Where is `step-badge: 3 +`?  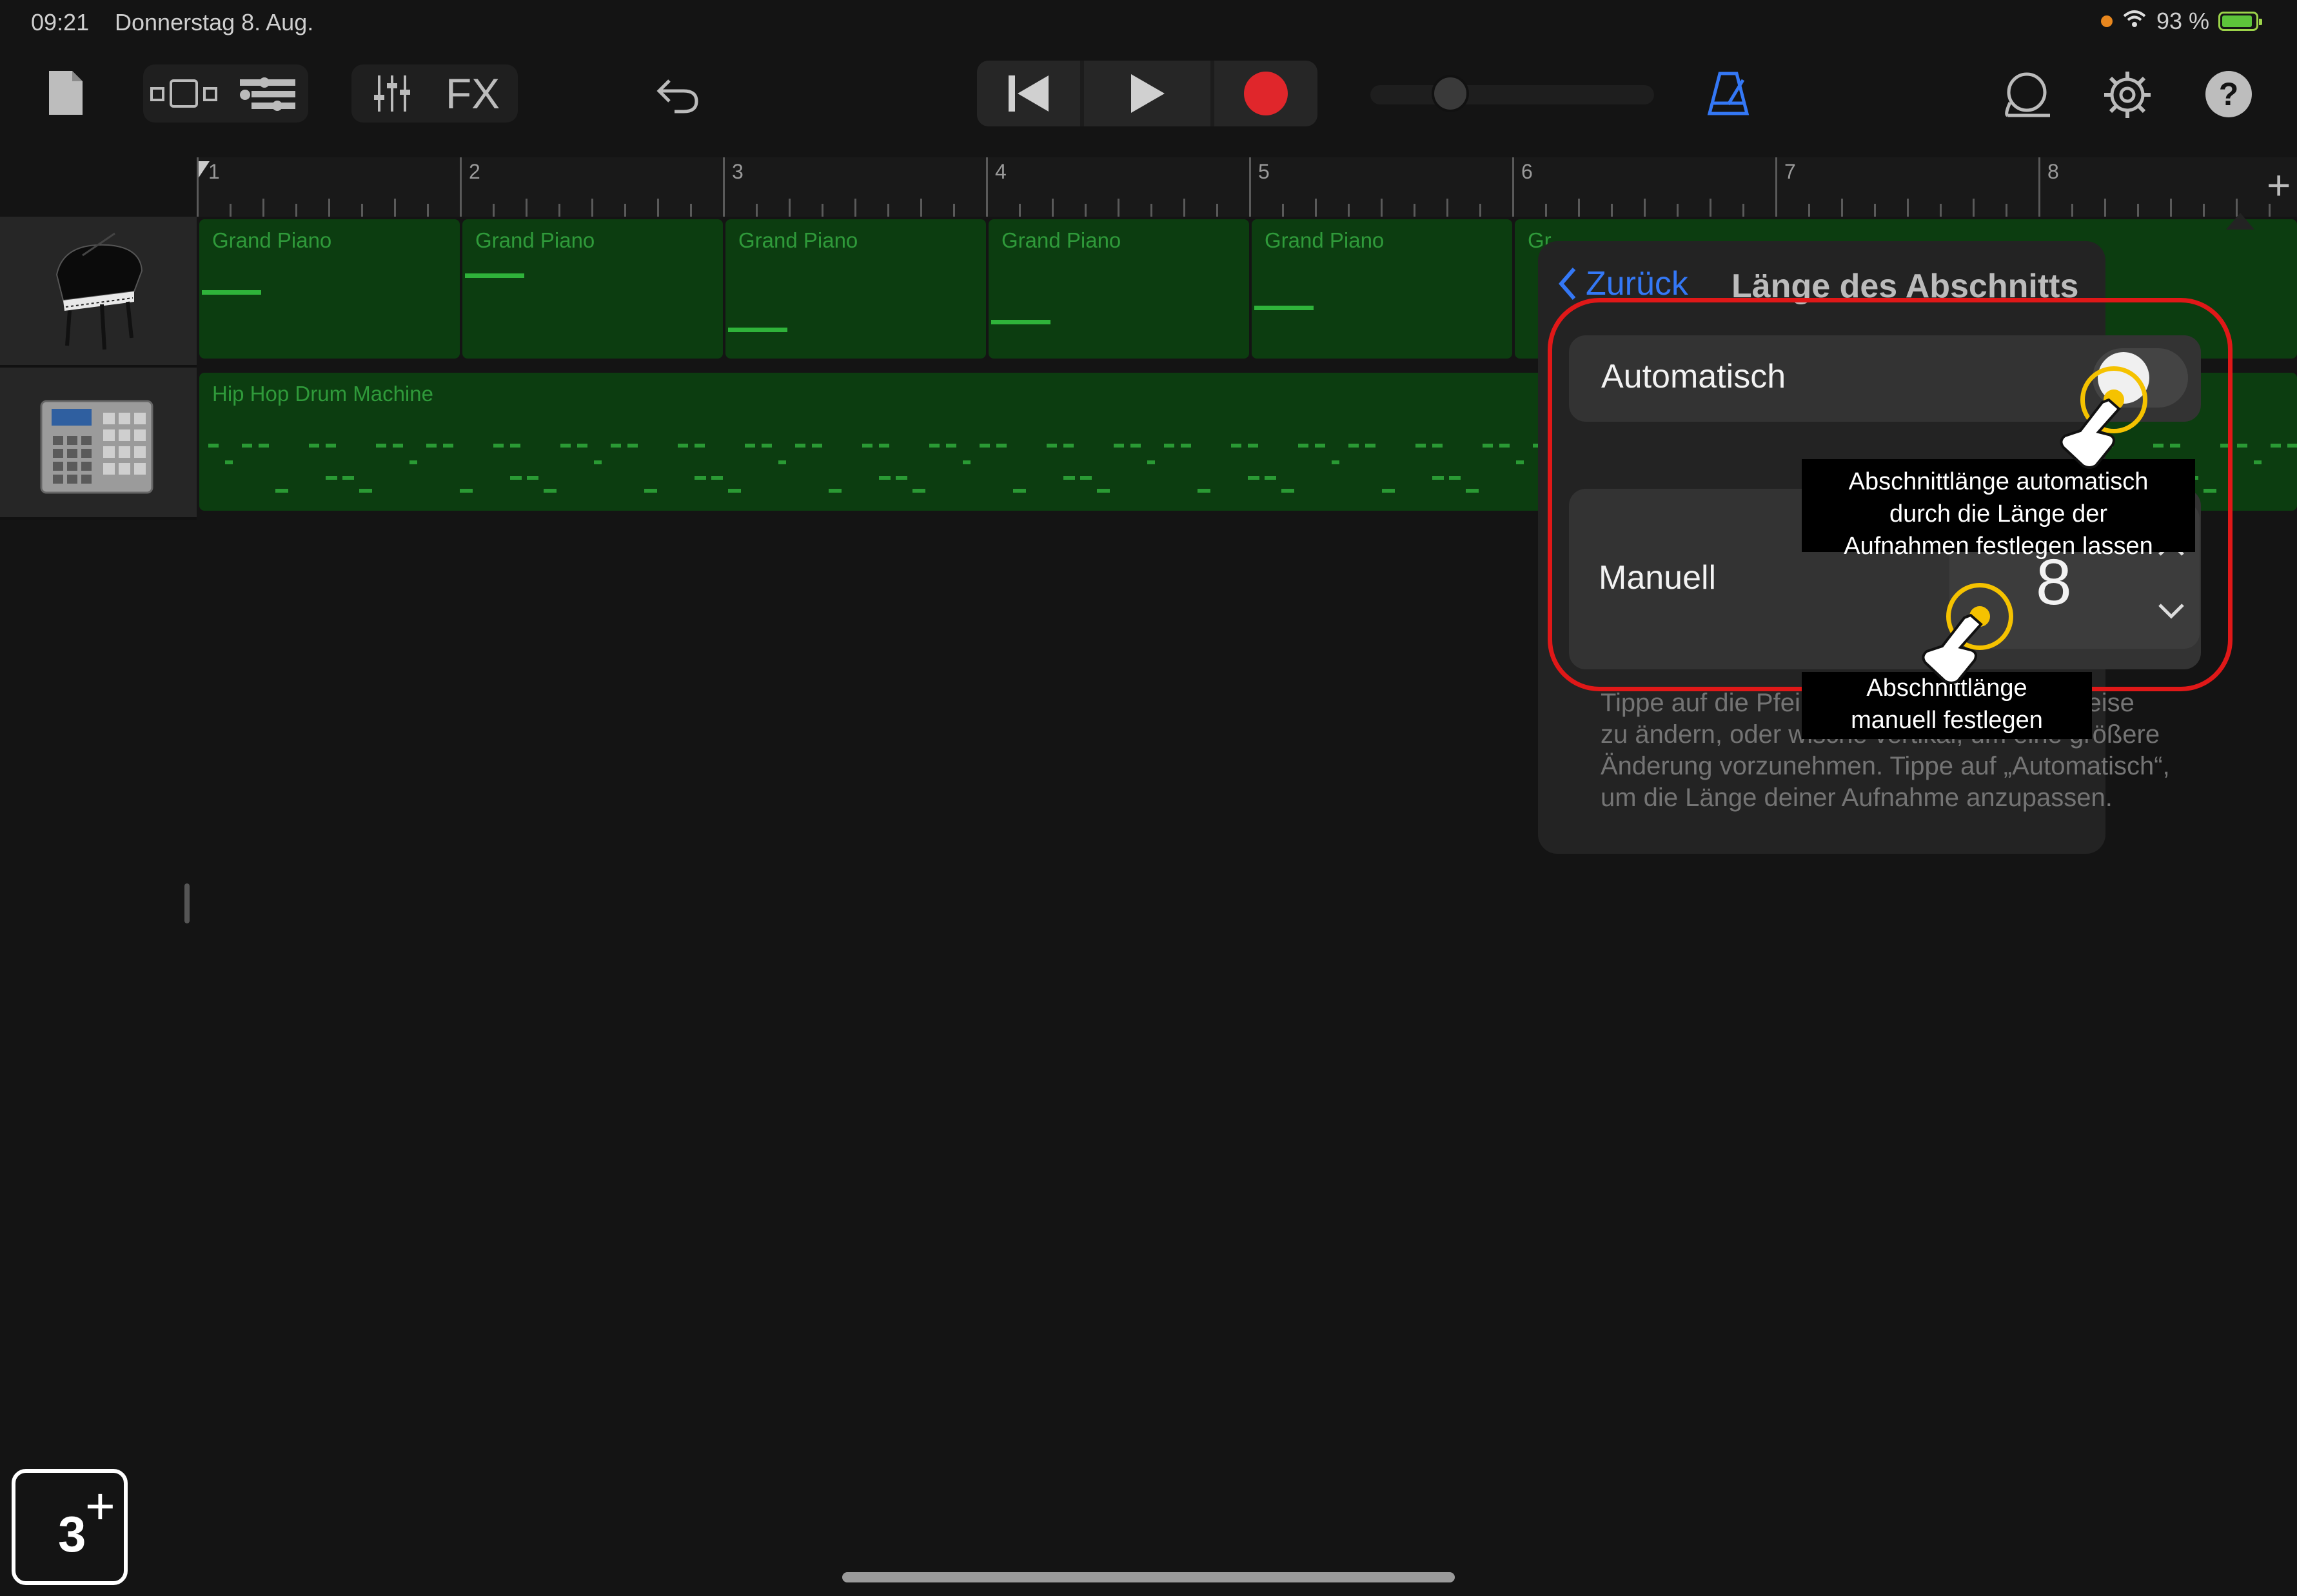 step-badge: 3 + is located at coordinates (70, 1527).